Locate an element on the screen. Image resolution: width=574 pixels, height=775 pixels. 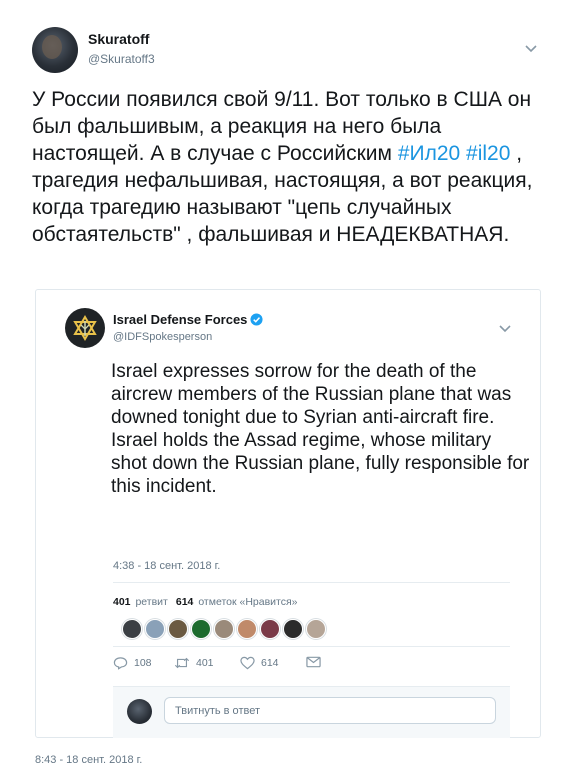
reply-composer is located at coordinates (311, 712).